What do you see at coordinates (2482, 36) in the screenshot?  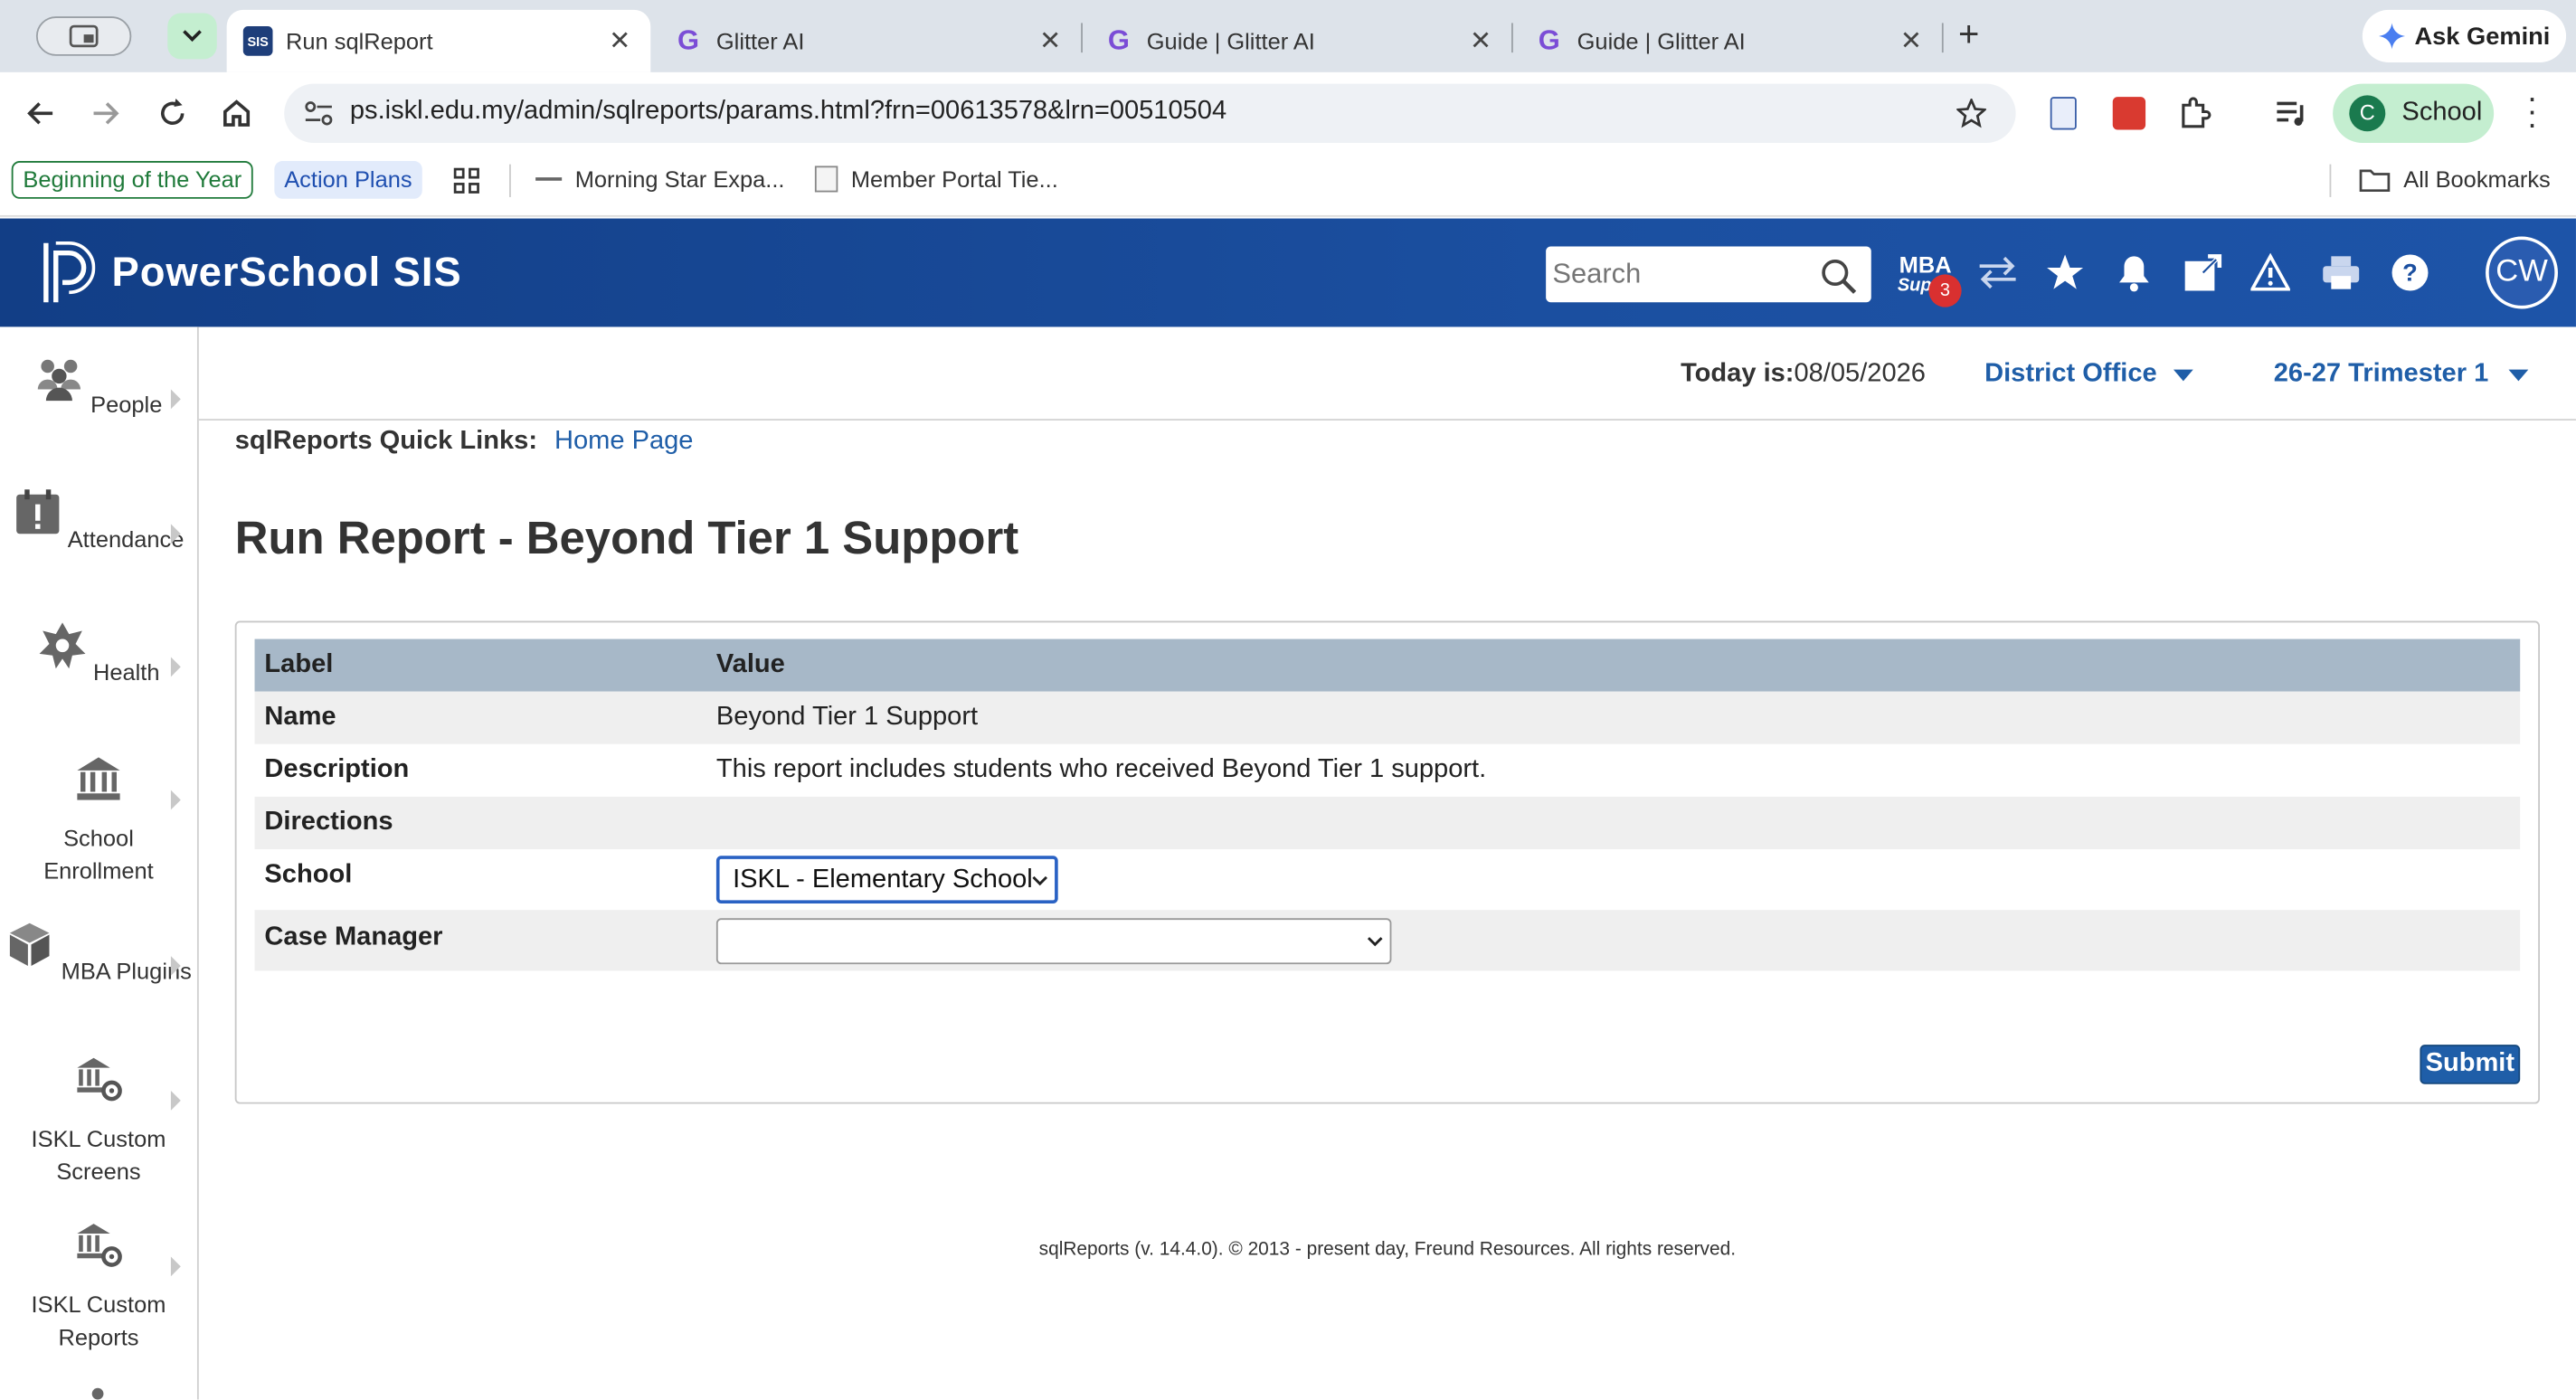 I see `ask-gemini-label: Ask Gemini` at bounding box center [2482, 36].